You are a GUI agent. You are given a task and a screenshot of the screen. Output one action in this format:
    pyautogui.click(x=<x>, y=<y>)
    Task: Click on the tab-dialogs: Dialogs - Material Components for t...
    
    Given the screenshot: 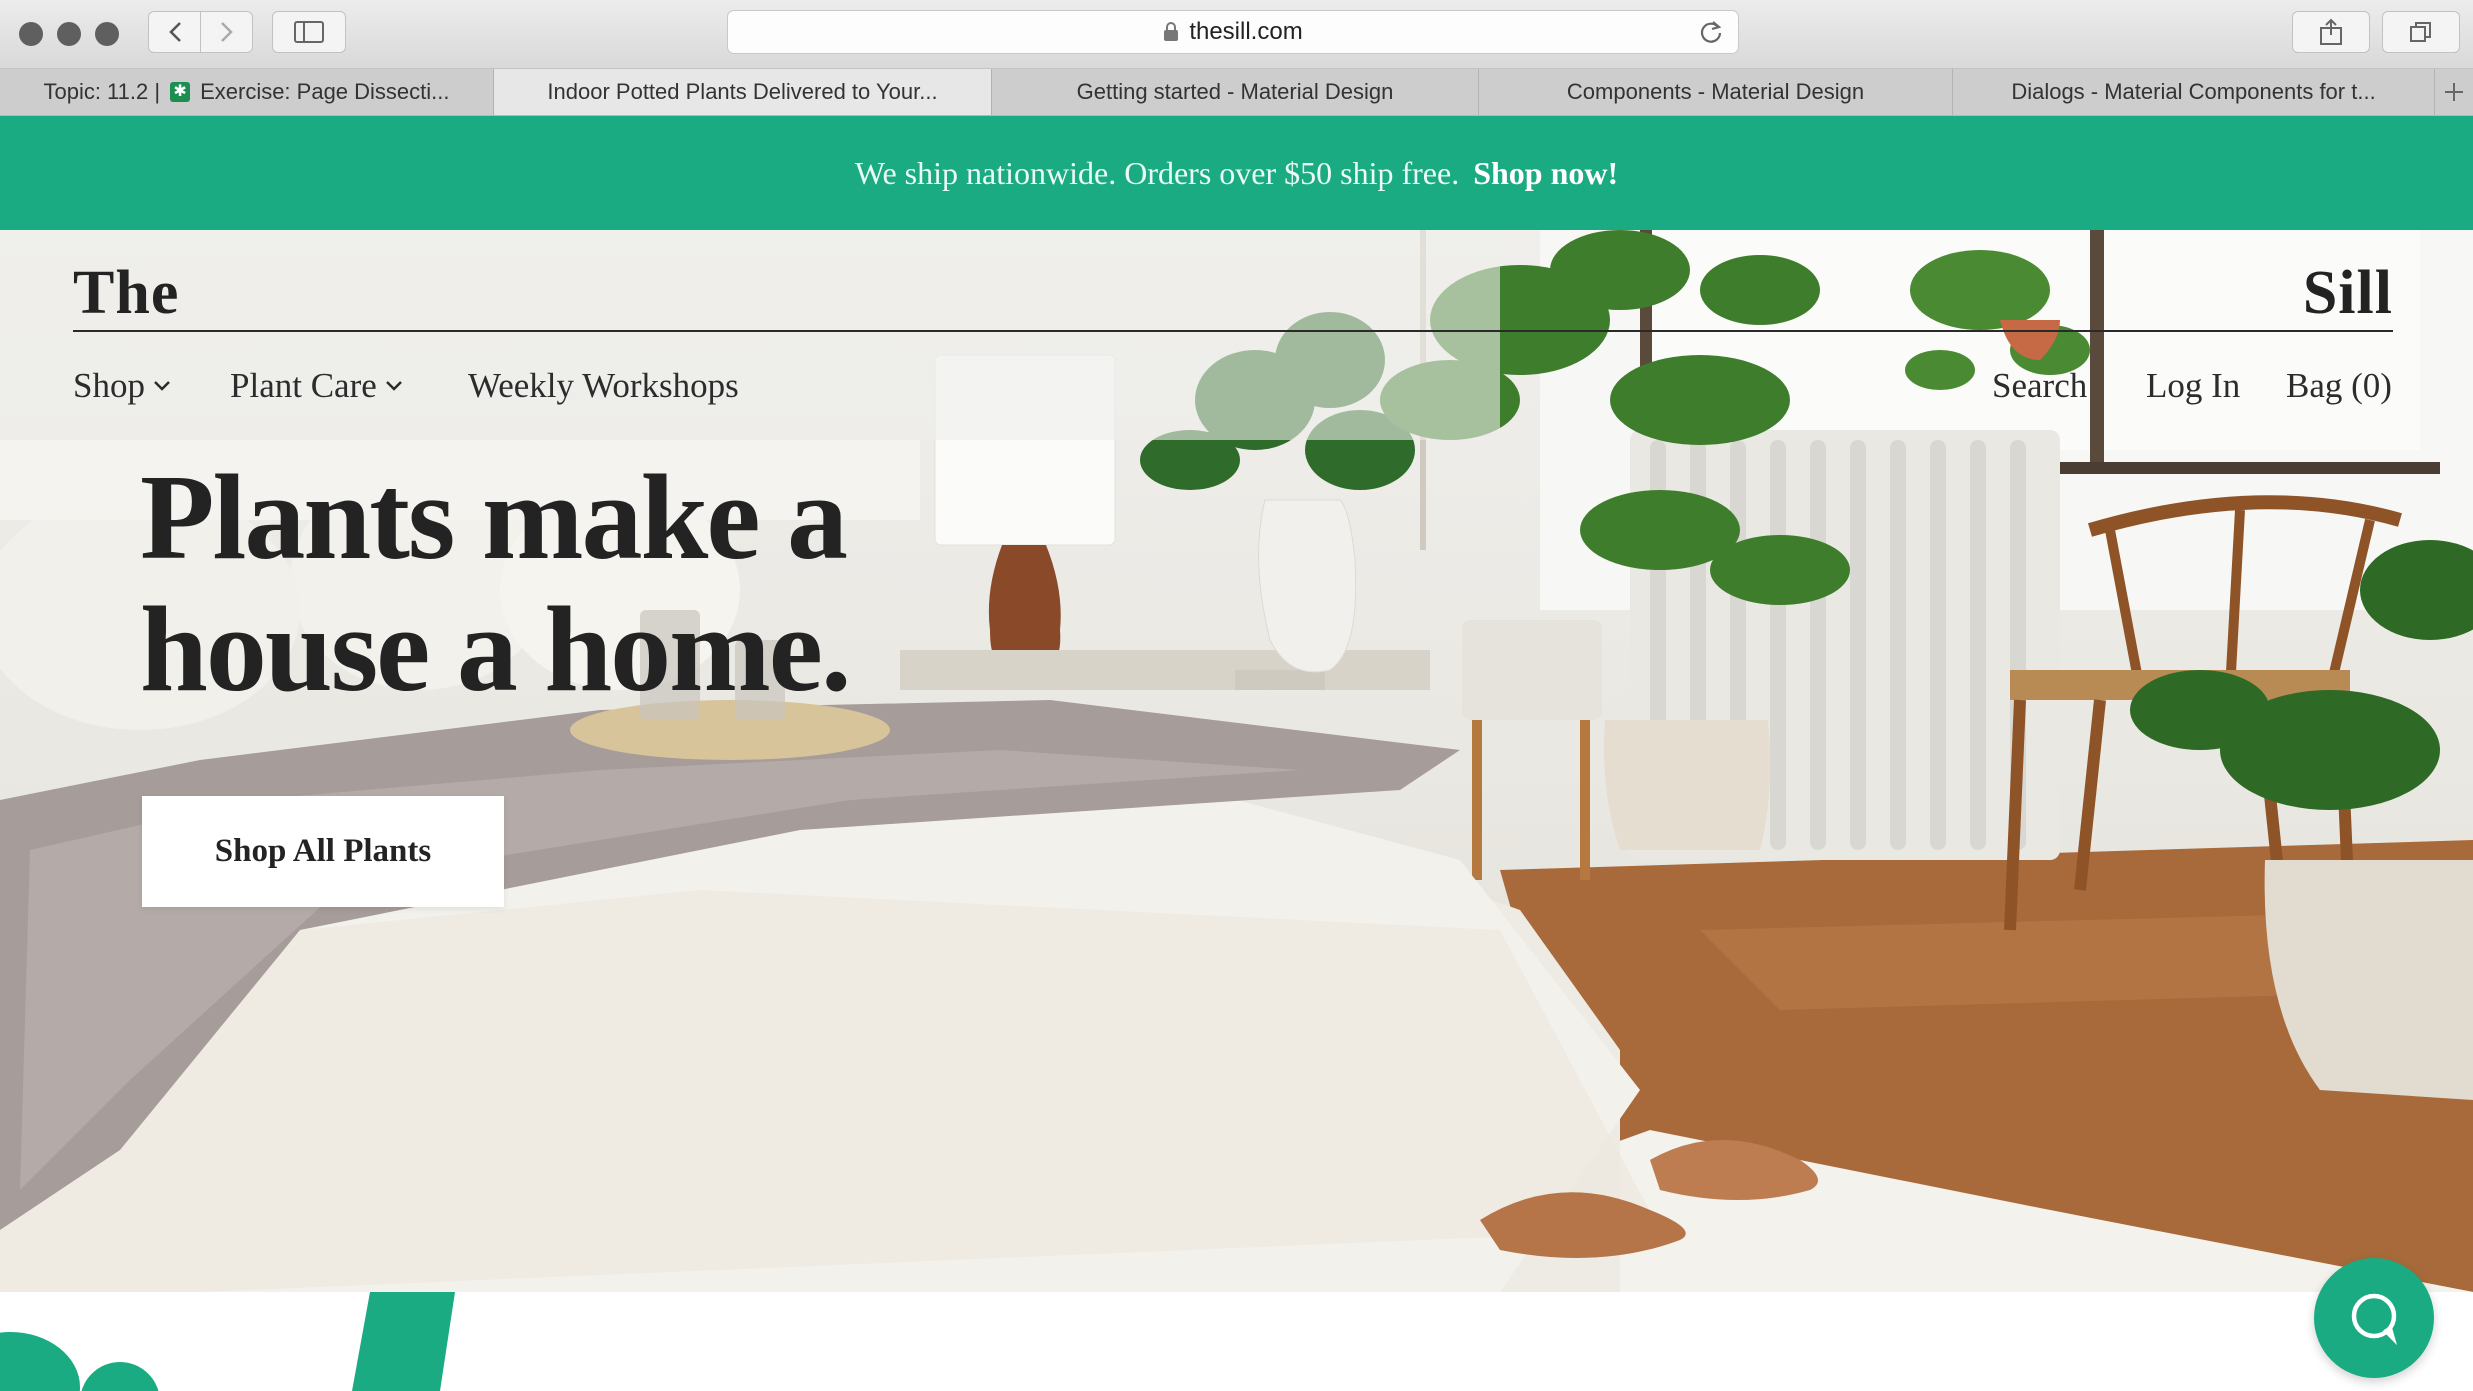 What is the action you would take?
    pyautogui.click(x=2194, y=92)
    